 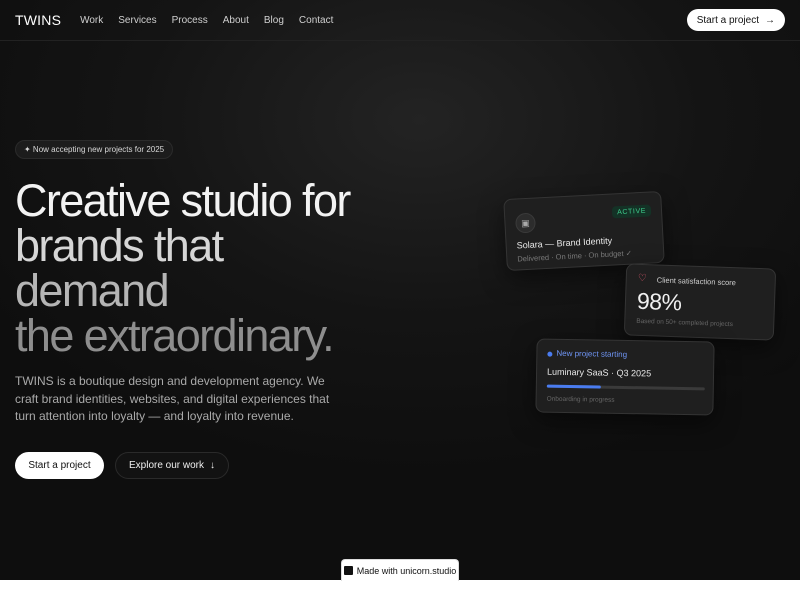 What do you see at coordinates (599, 372) in the screenshot?
I see `new-project-title: Luminary SaaS · Q3 2025` at bounding box center [599, 372].